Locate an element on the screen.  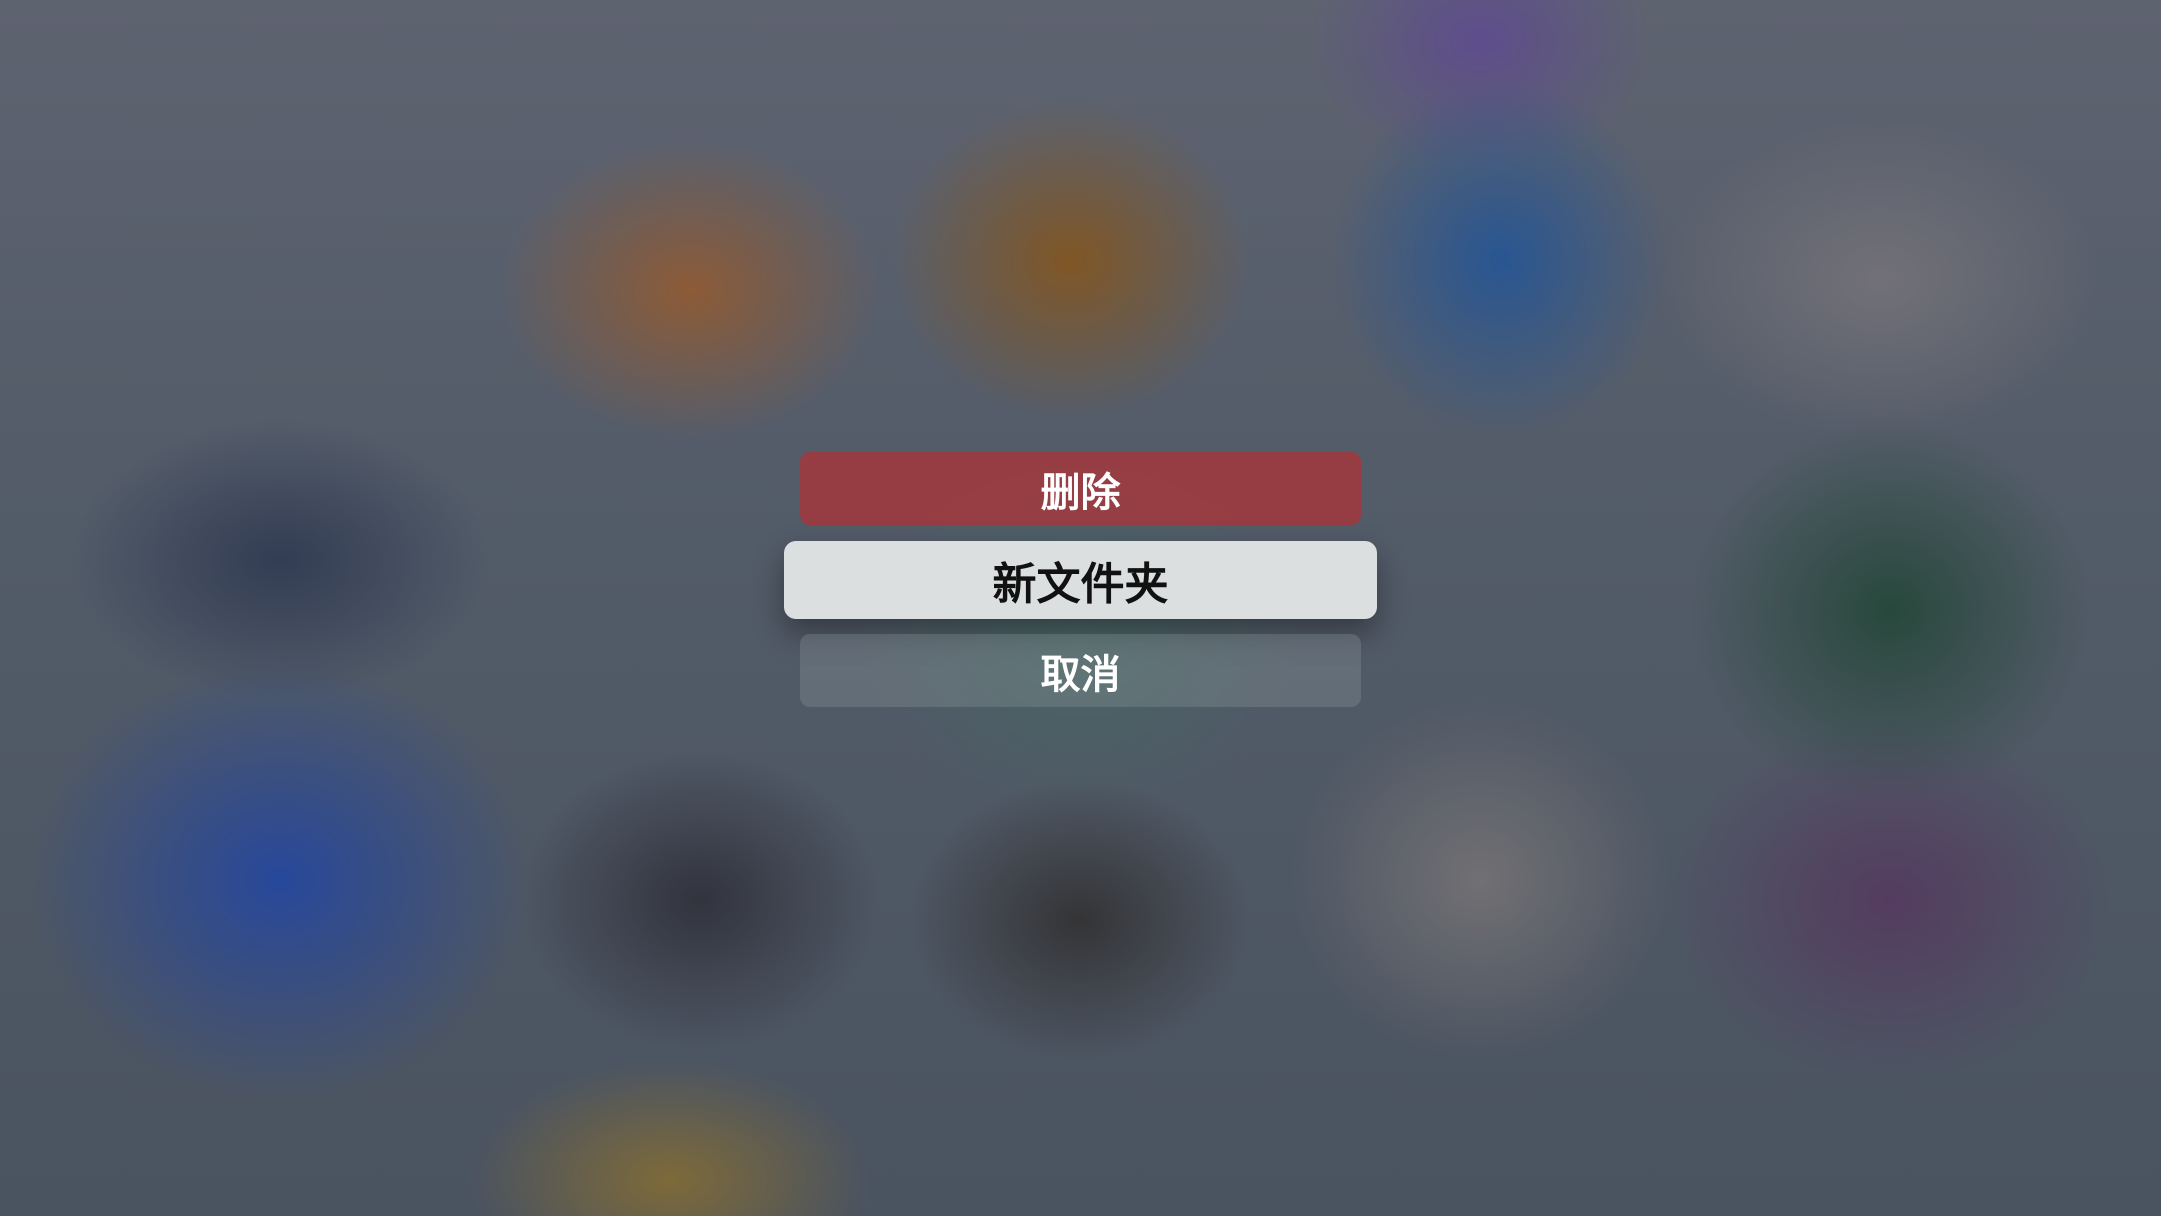
new-folder-button: 新文件夹 is located at coordinates (1080, 580).